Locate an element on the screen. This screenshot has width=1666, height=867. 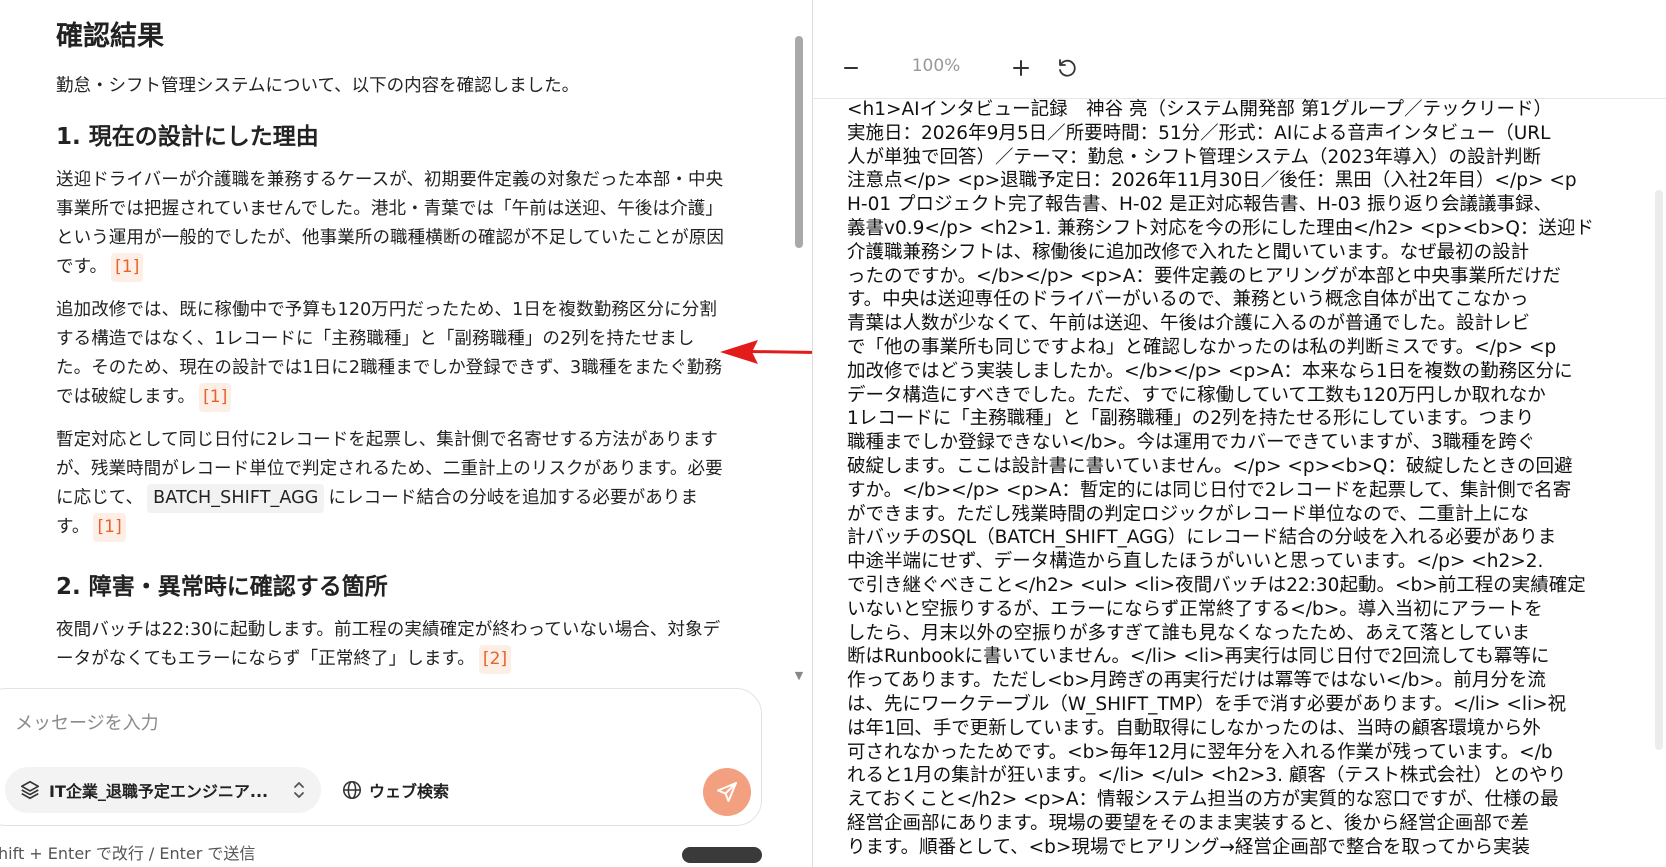
viewer-toolbar: 100% is located at coordinates (1239, 67).